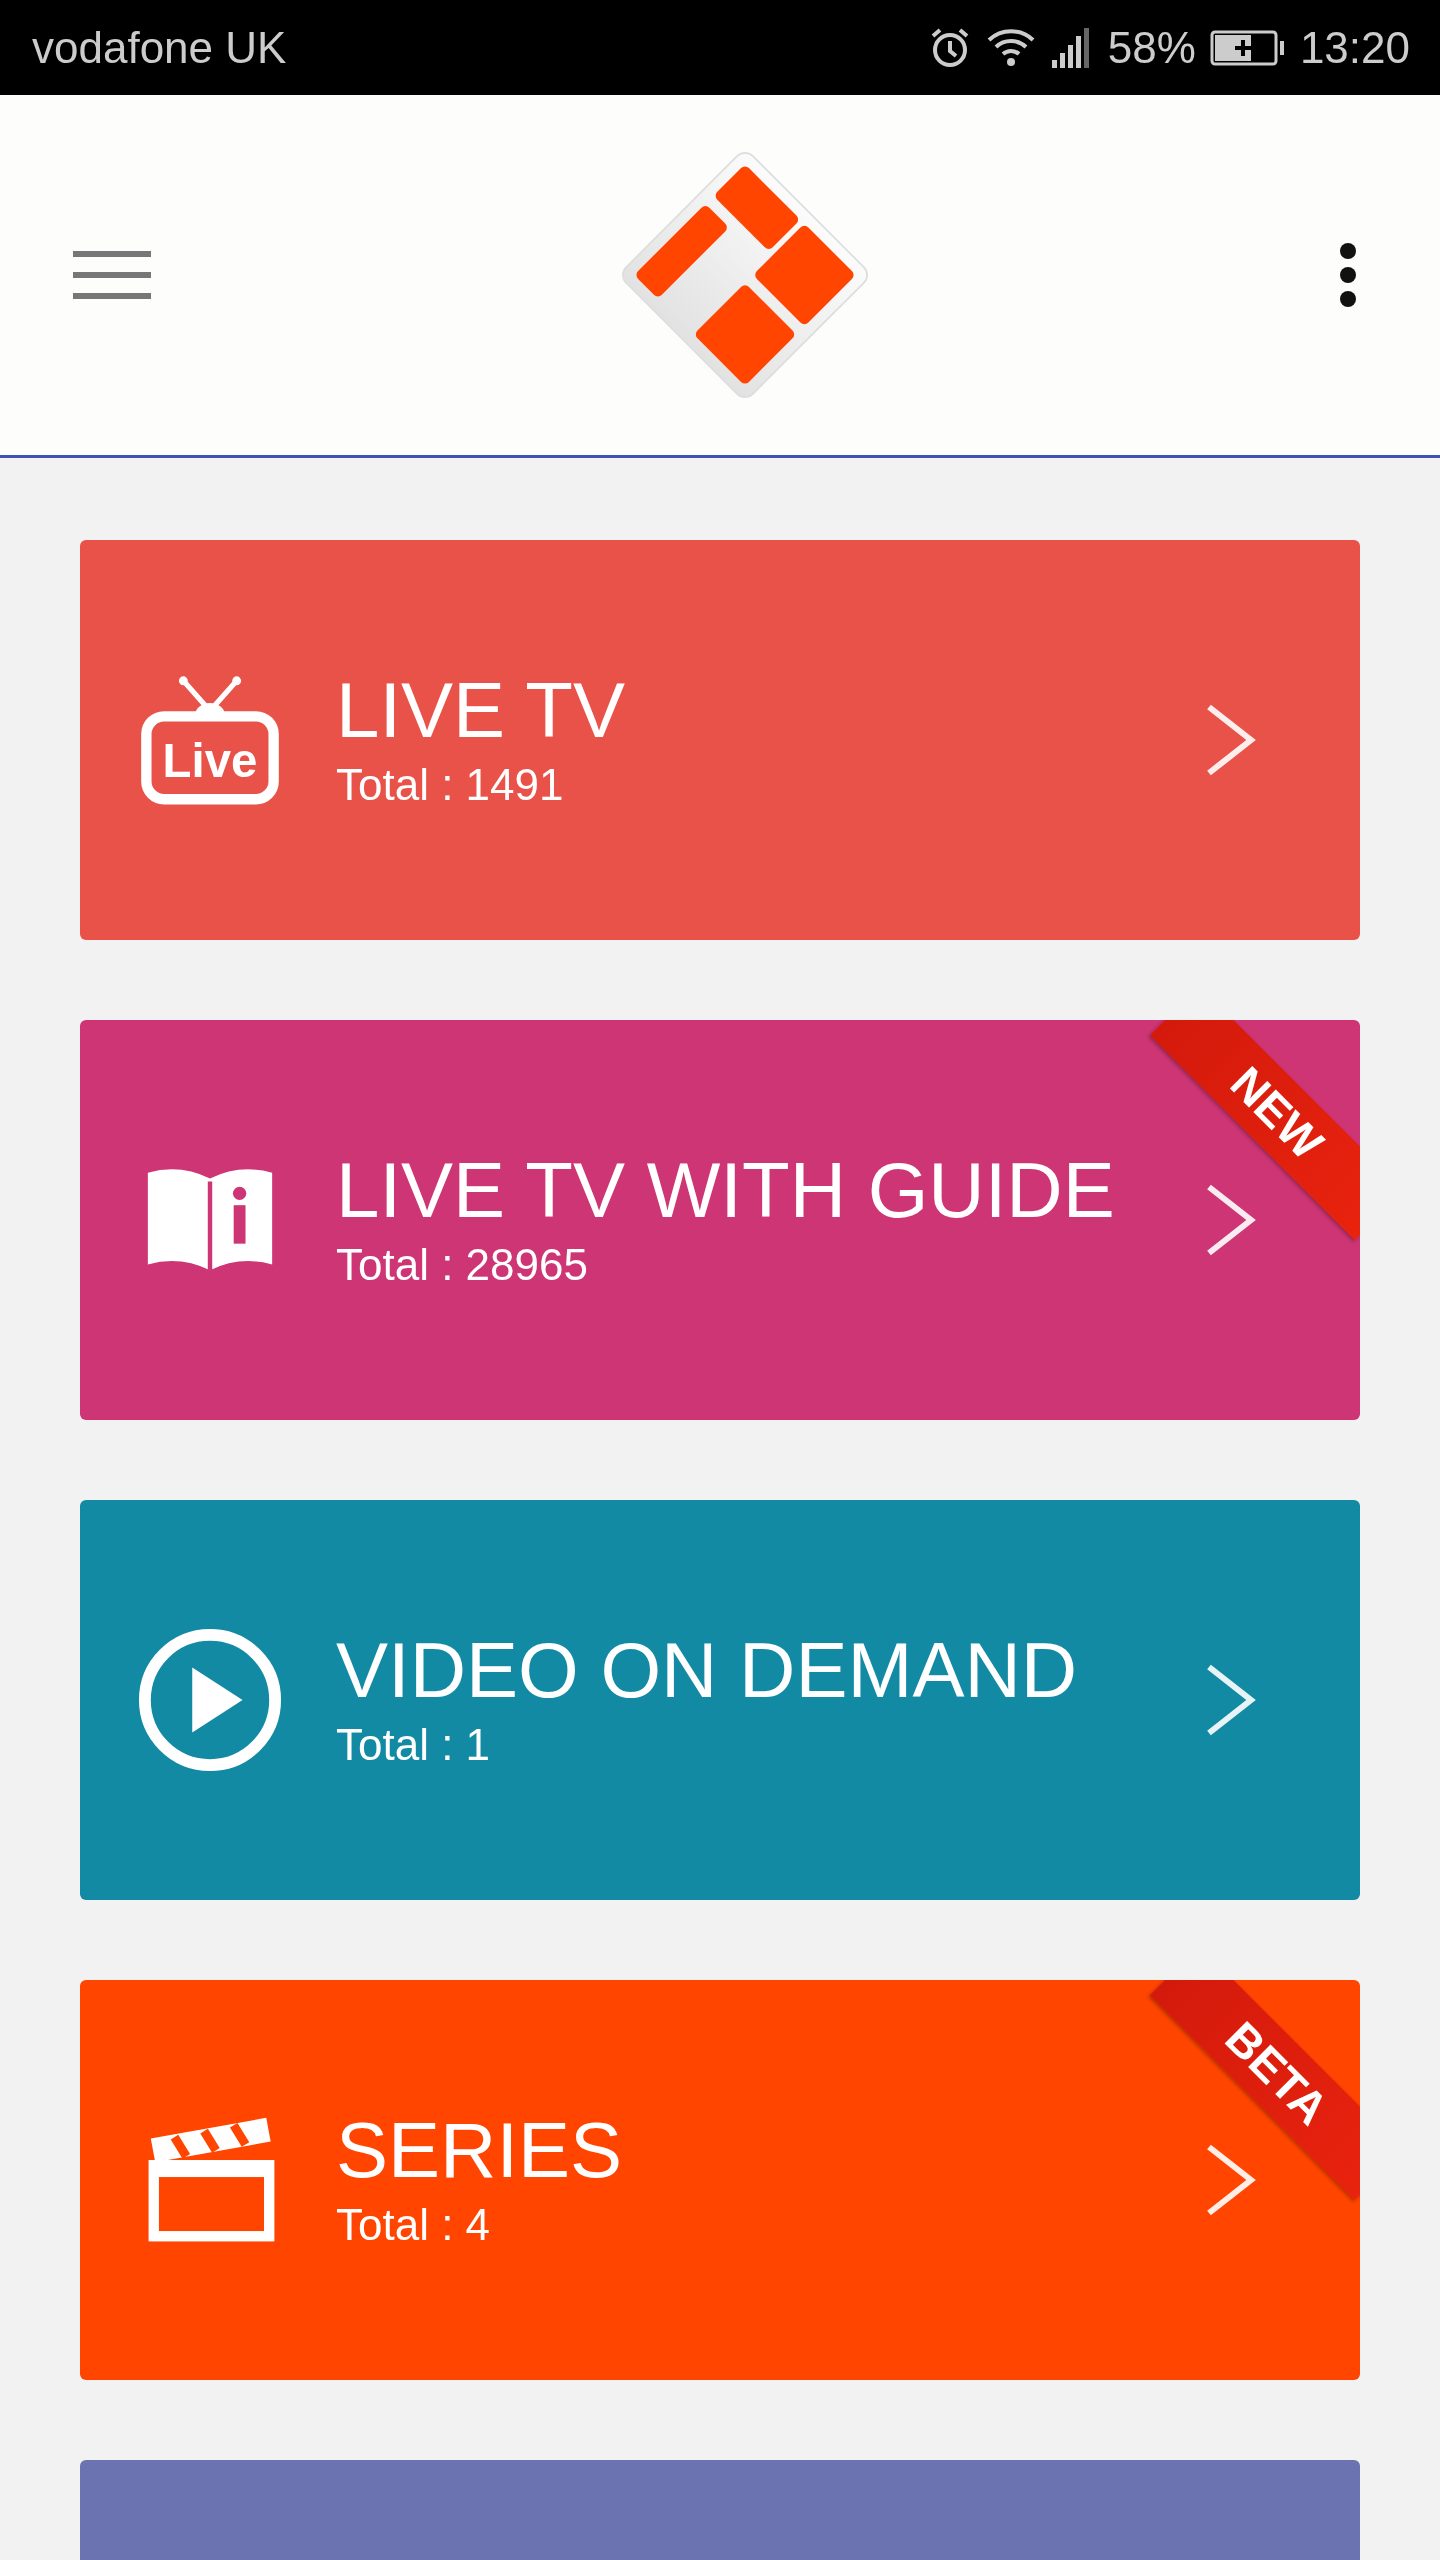  Describe the element at coordinates (462, 1264) in the screenshot. I see `card-total: Total : 28965` at that location.